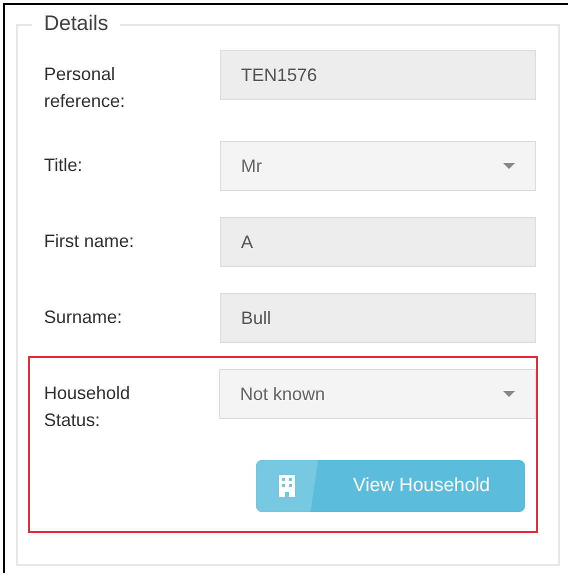  Describe the element at coordinates (89, 241) in the screenshot. I see `field-label: First name:` at that location.